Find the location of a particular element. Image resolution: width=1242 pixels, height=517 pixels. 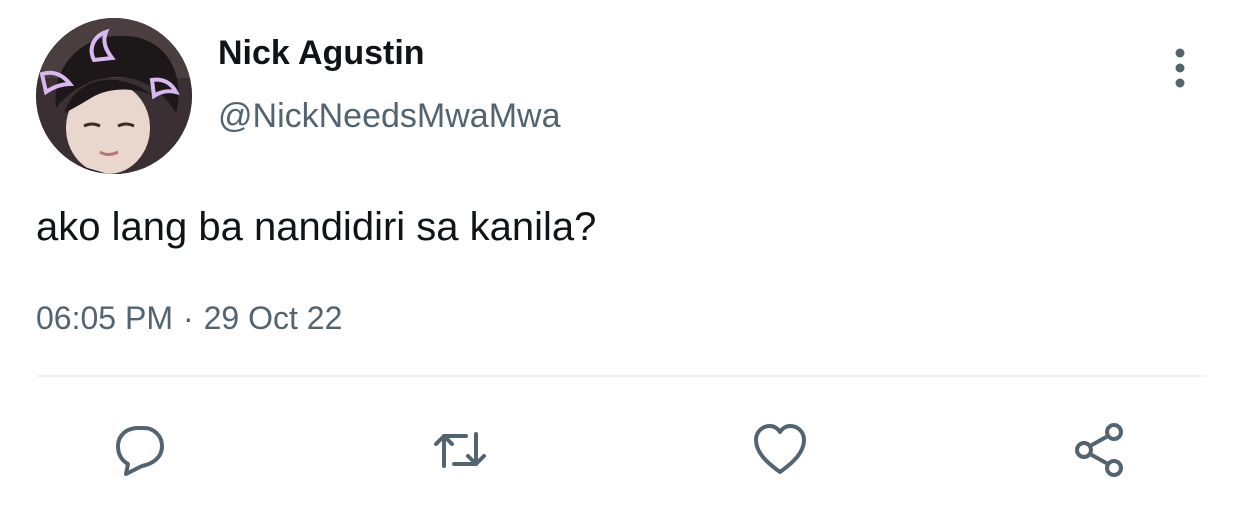

retweet-icon is located at coordinates (460, 450).